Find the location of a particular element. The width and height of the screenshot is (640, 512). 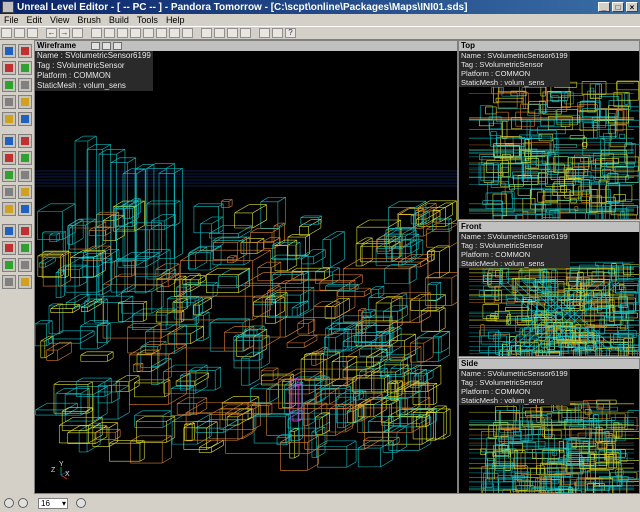

viewport-options-icon is located at coordinates (95, 46).